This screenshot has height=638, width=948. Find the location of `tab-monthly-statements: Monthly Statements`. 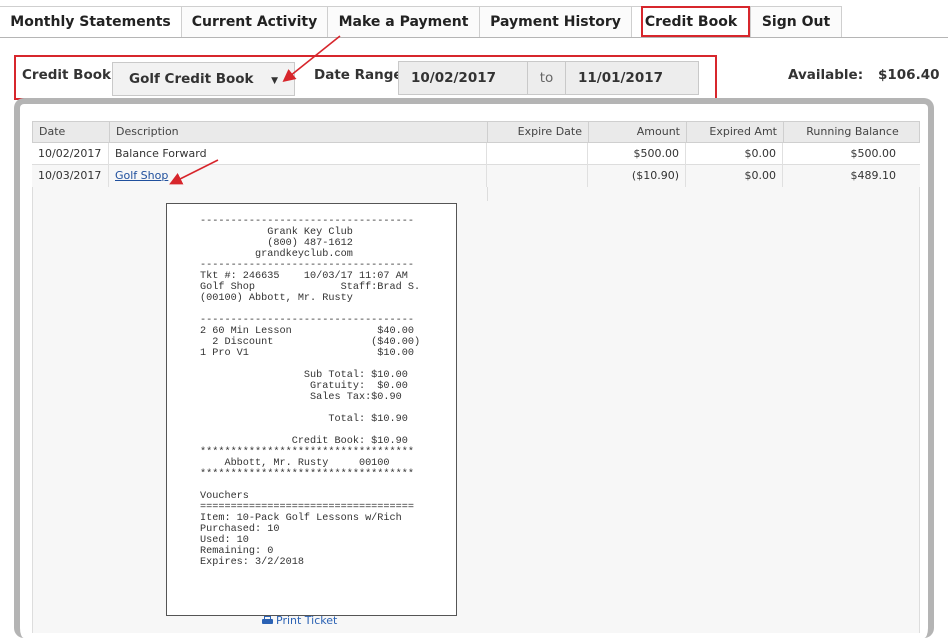

tab-monthly-statements: Monthly Statements is located at coordinates (91, 21).